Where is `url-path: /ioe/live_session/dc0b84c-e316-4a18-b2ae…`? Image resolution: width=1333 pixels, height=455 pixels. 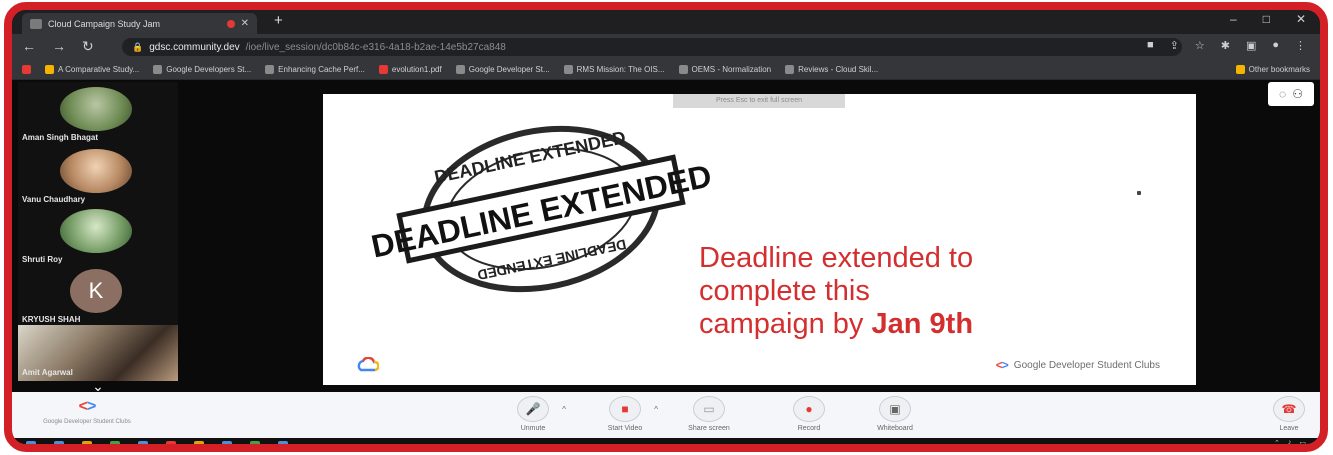
url-path: /ioe/live_session/dc0b84c-e316-4a18-b2ae… is located at coordinates (375, 47).